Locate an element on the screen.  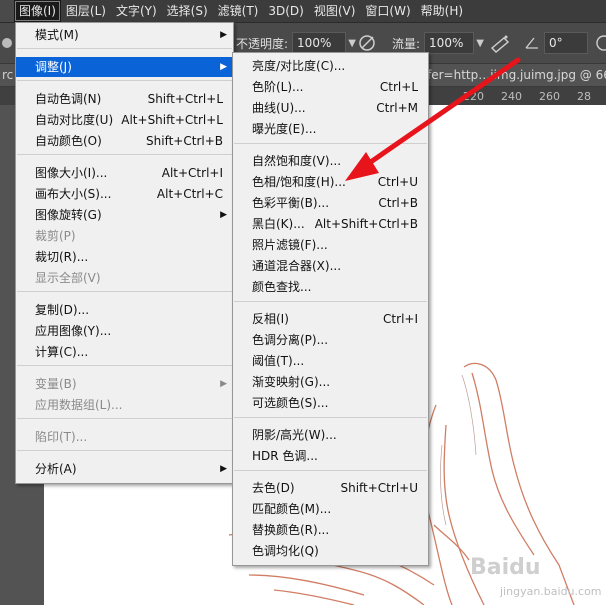
document-tab-left: rc is located at coordinates (6, 75).